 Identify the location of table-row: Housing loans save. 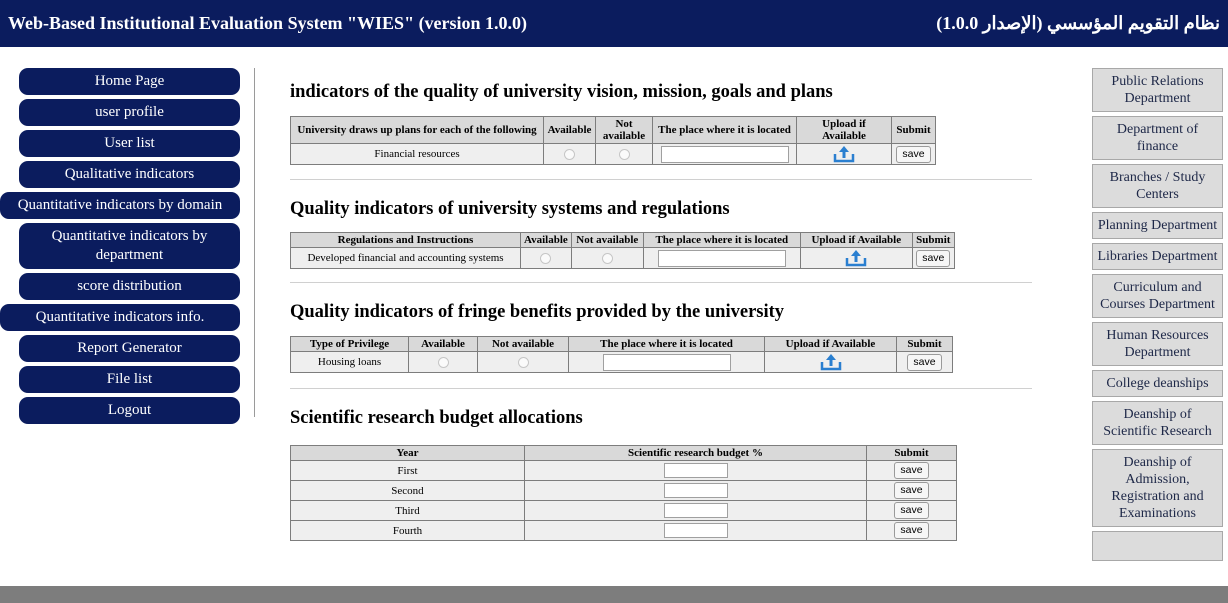
(621, 362).